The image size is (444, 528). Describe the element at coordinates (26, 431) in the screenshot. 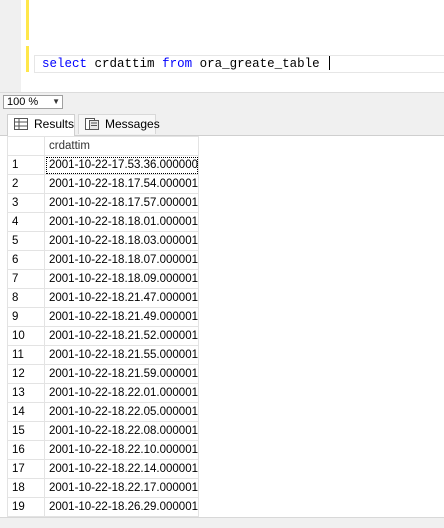

I see `row-number: 15` at that location.